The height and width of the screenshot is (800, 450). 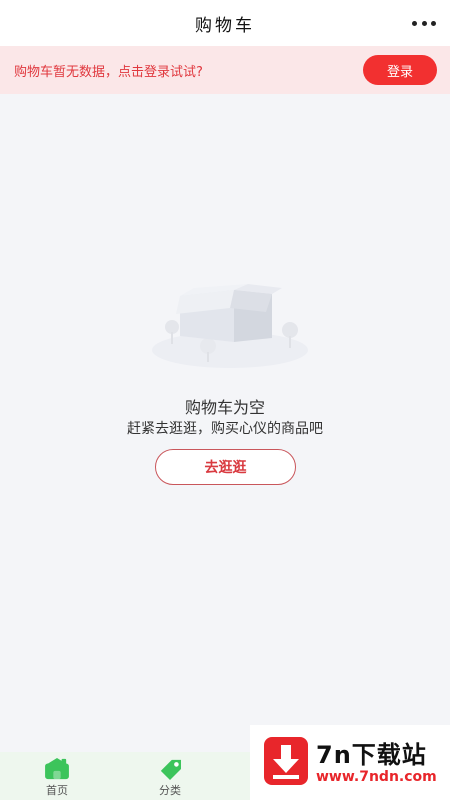 What do you see at coordinates (170, 769) in the screenshot?
I see `tag-icon` at bounding box center [170, 769].